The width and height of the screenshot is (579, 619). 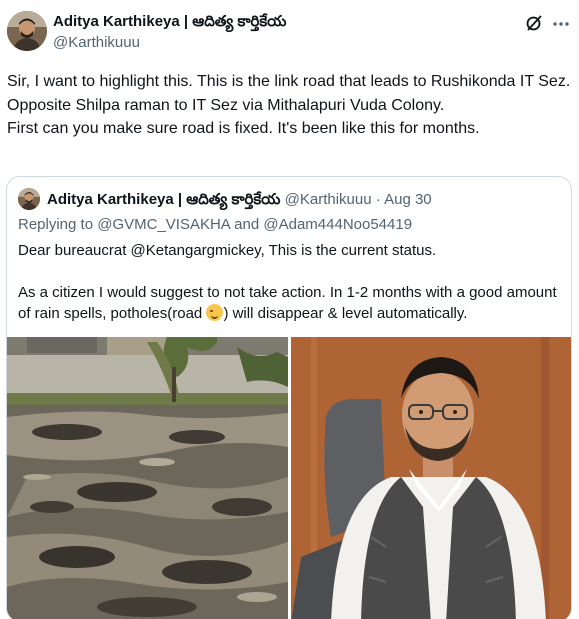 What do you see at coordinates (345, 313) in the screenshot?
I see `quoted-text-part-2: ) will disappear & level automatically.` at bounding box center [345, 313].